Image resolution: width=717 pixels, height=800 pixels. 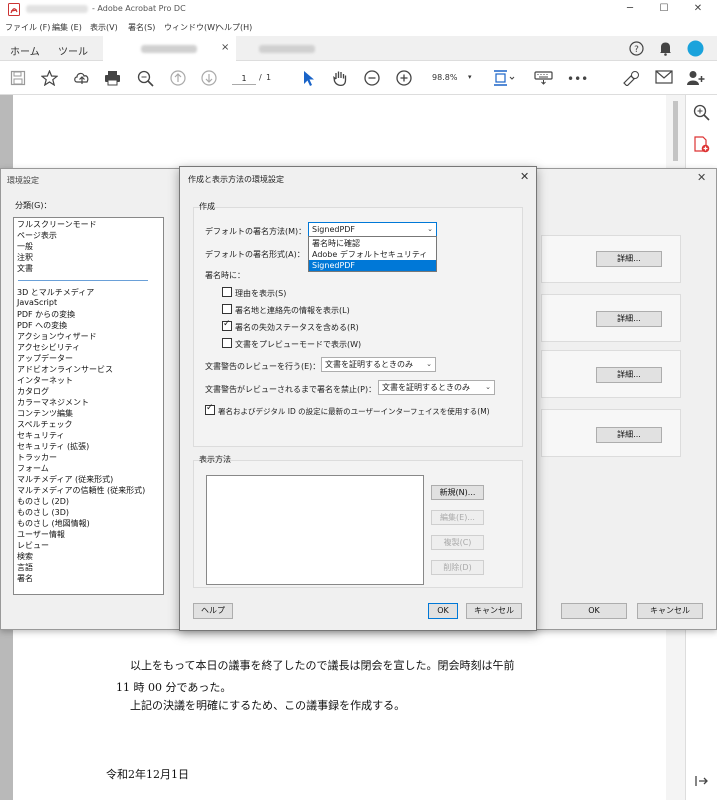 I want to click on save-icon, so click(x=18, y=78).